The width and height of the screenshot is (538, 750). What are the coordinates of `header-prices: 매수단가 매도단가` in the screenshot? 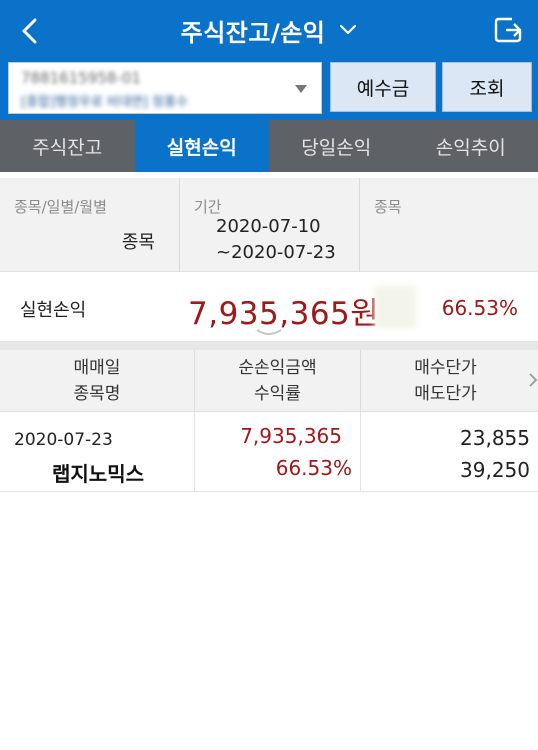 It's located at (445, 381).